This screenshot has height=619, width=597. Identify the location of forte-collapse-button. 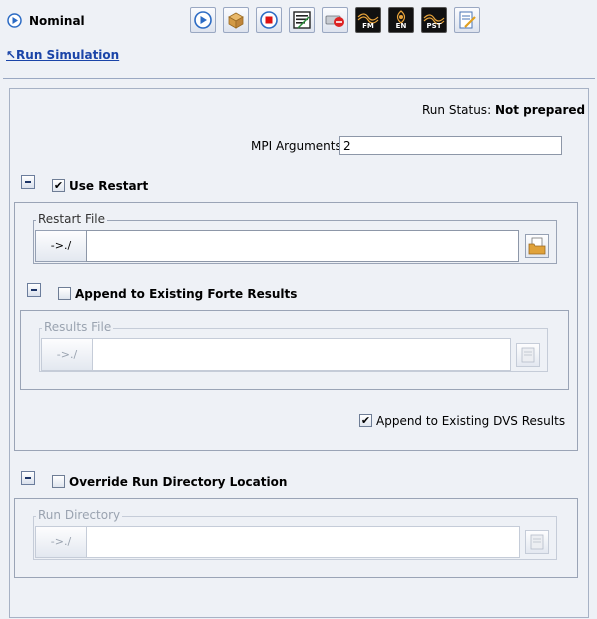
(34, 290).